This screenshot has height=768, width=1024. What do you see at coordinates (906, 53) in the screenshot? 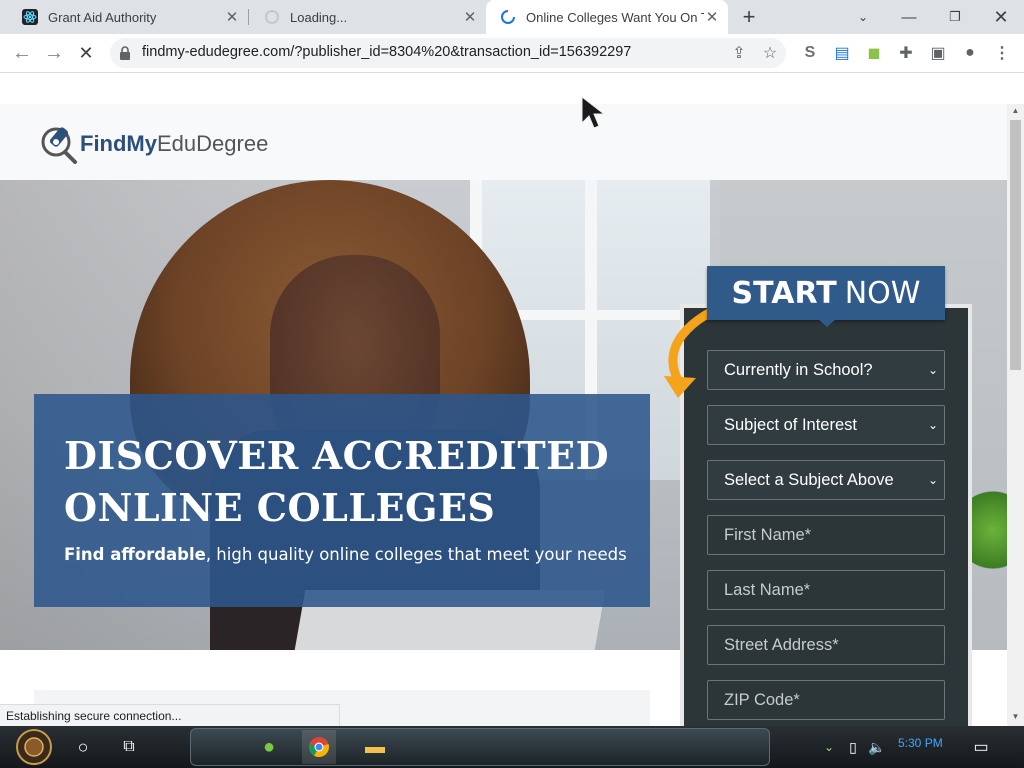
I see `extensions-puzzle-icon: ✚` at bounding box center [906, 53].